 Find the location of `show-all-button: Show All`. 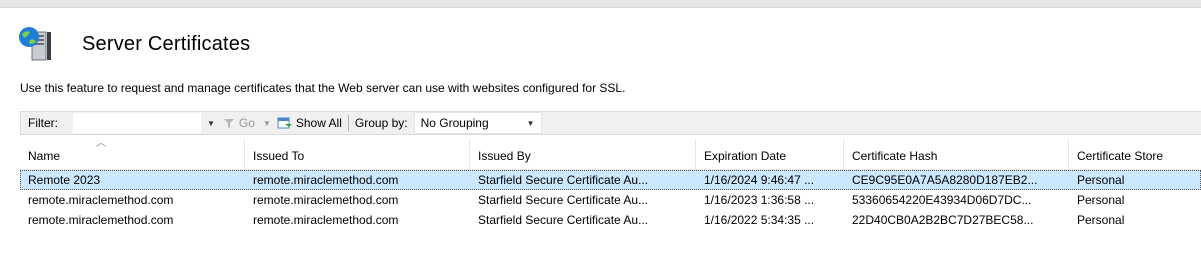

show-all-button: Show All is located at coordinates (309, 123).